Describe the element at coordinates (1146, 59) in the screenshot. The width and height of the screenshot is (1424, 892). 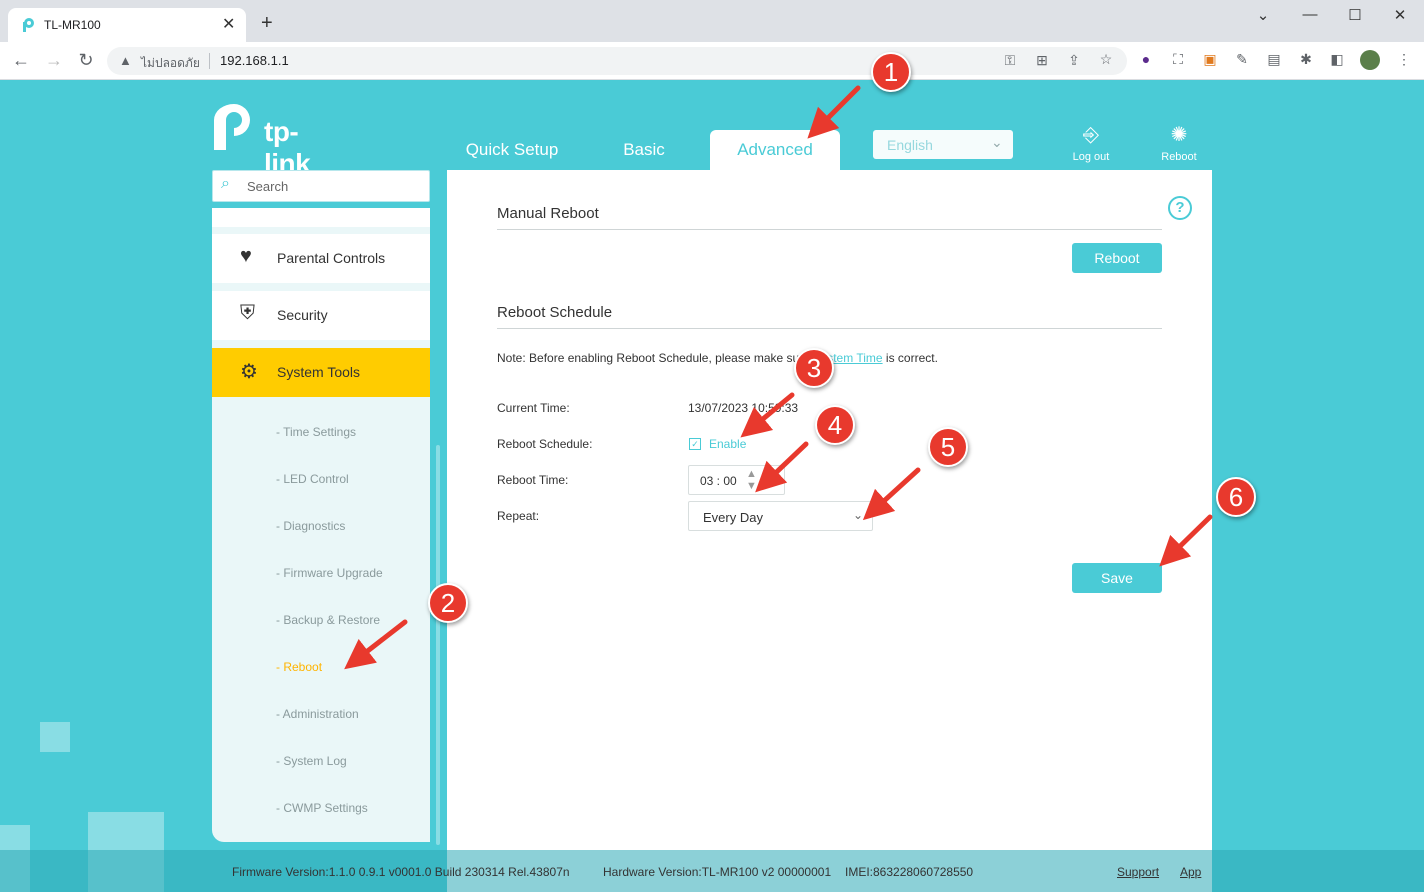
I see `download-extension-icon: ●` at that location.